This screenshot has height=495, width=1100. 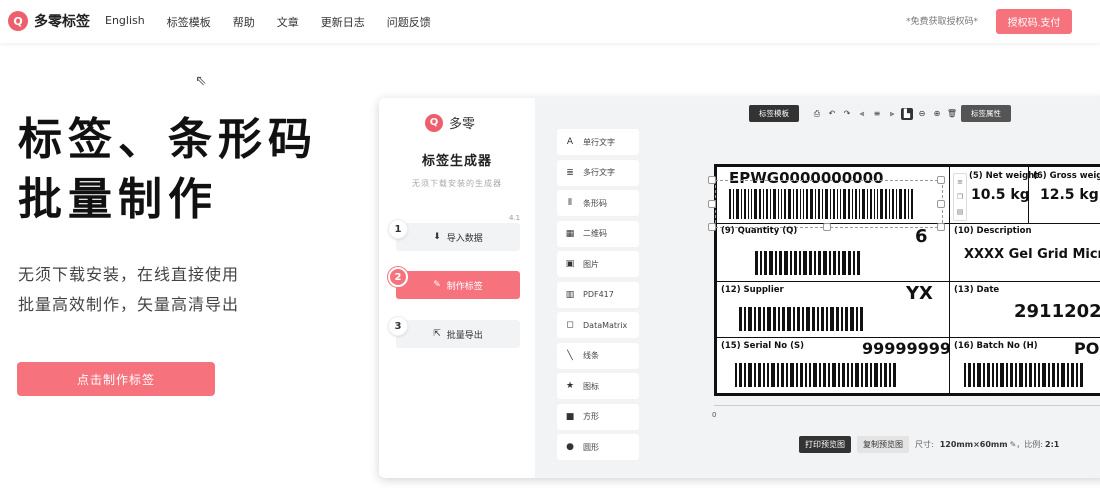 I want to click on tool-rectangle: ■ 方形, so click(x=598, y=416).